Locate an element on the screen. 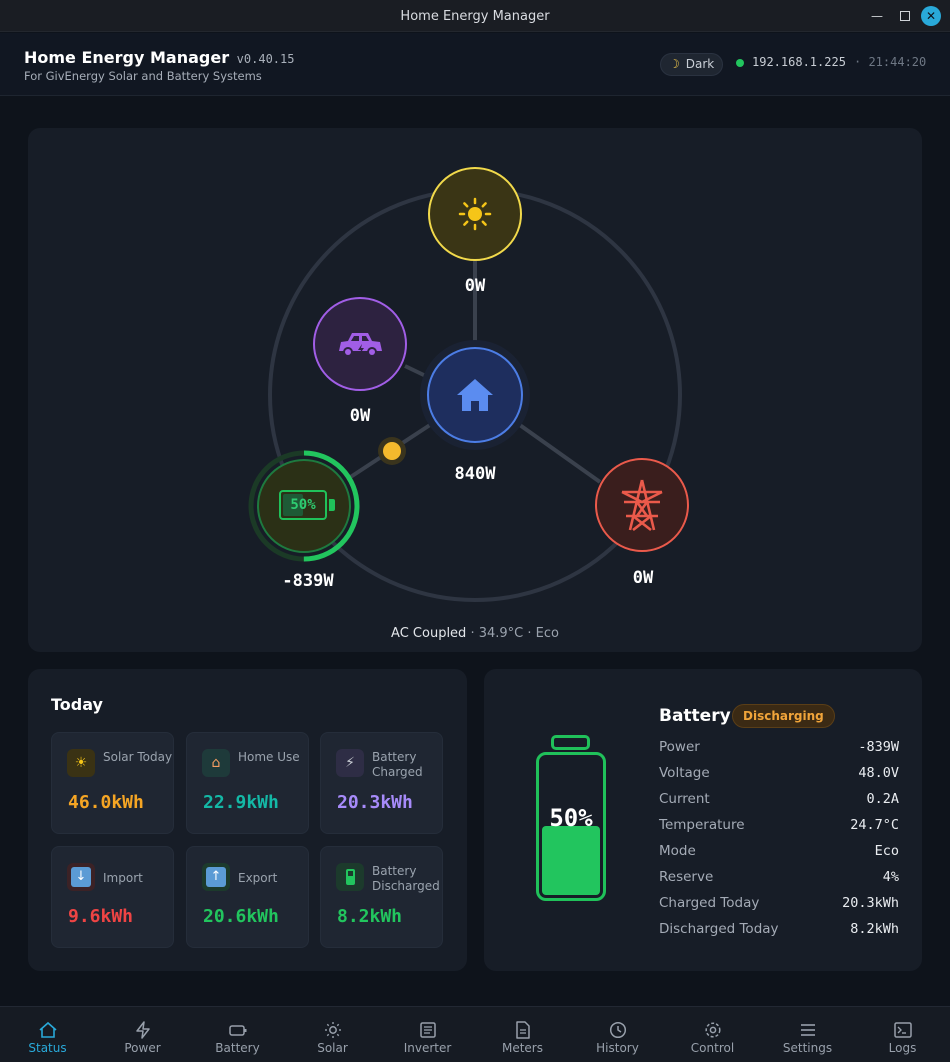 The image size is (950, 1062). nav-item-control: Control is located at coordinates (712, 1034).